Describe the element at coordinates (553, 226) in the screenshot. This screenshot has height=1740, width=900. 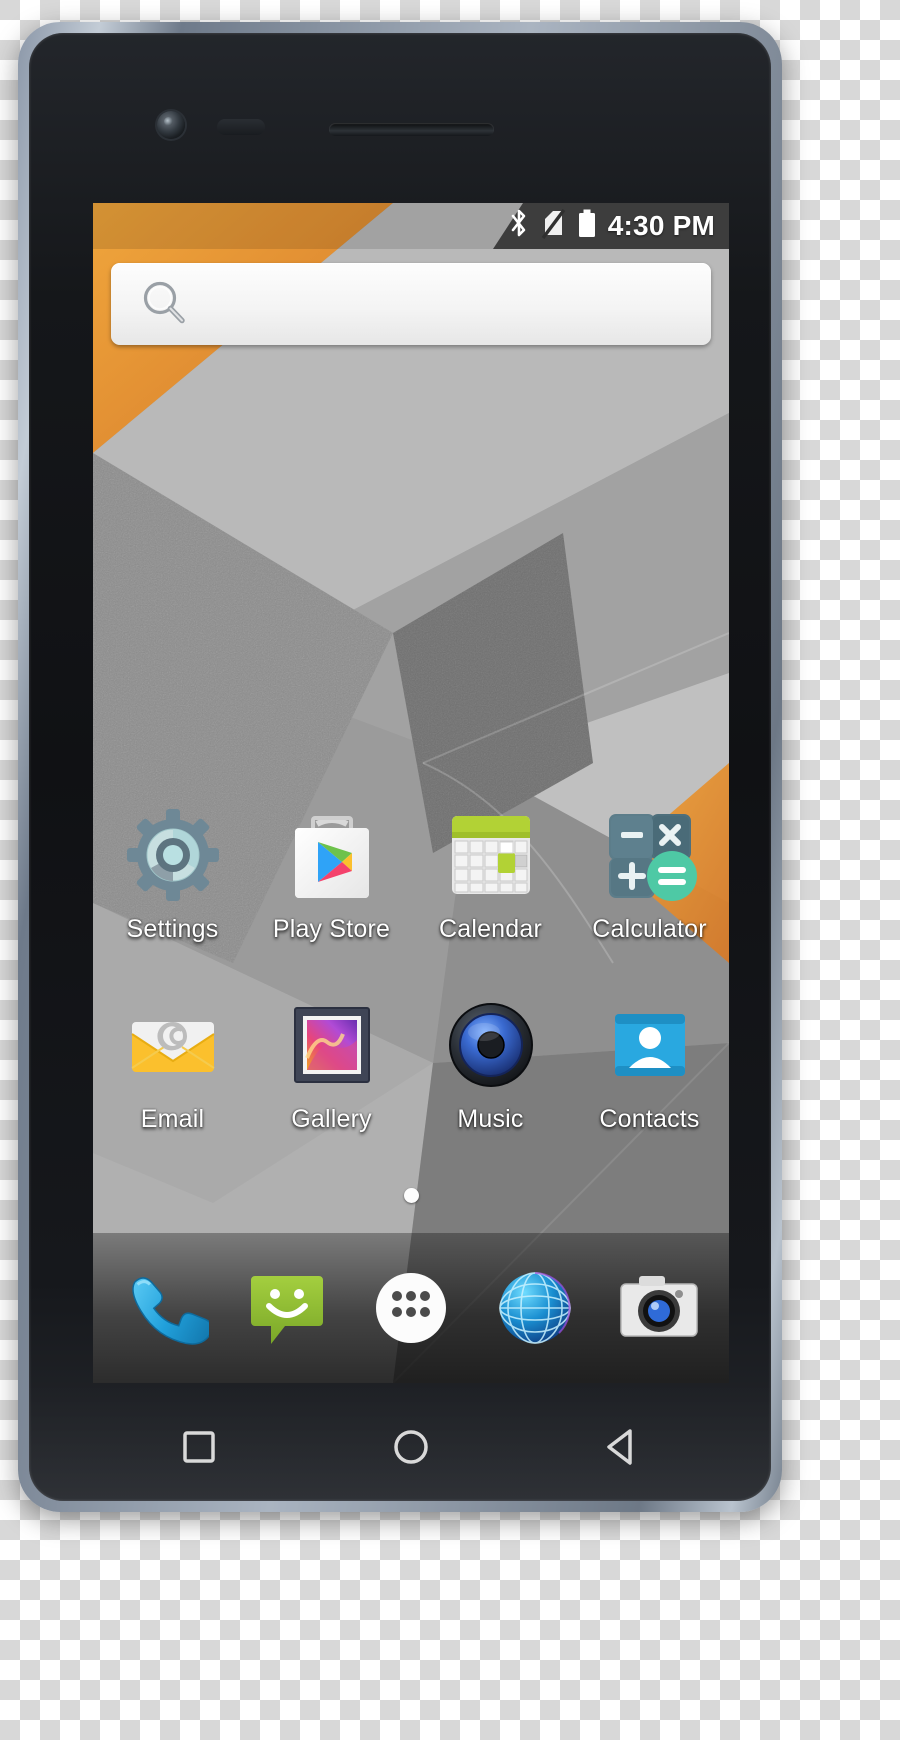
I see `no-sim-icon` at that location.